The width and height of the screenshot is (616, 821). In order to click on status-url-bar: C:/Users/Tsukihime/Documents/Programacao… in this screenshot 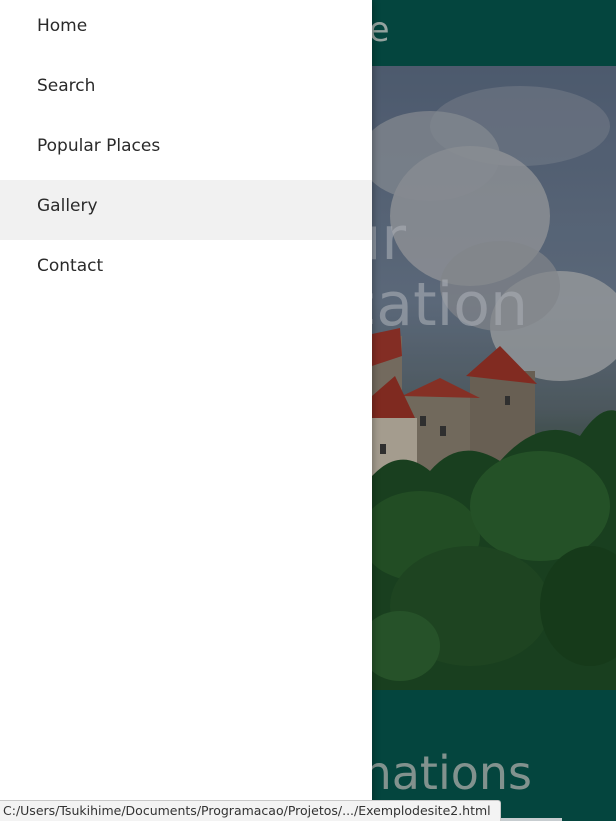, I will do `click(250, 810)`.